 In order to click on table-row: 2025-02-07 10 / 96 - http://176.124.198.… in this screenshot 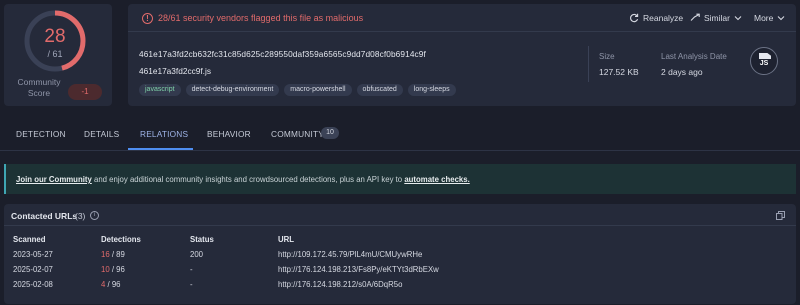, I will do `click(400, 272)`.